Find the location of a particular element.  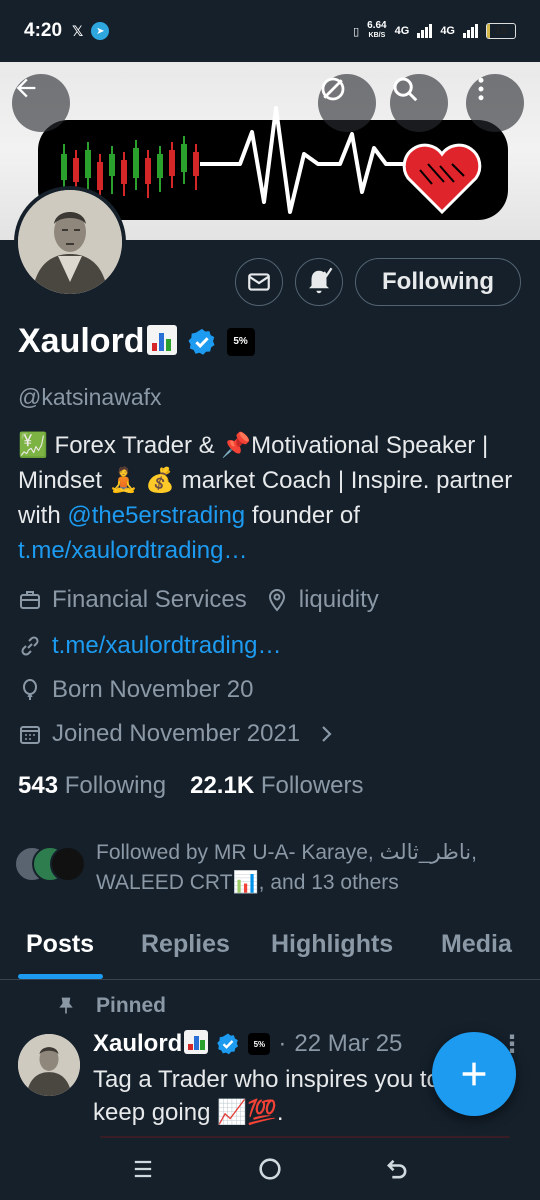

back-arrow-icon is located at coordinates (26, 88).